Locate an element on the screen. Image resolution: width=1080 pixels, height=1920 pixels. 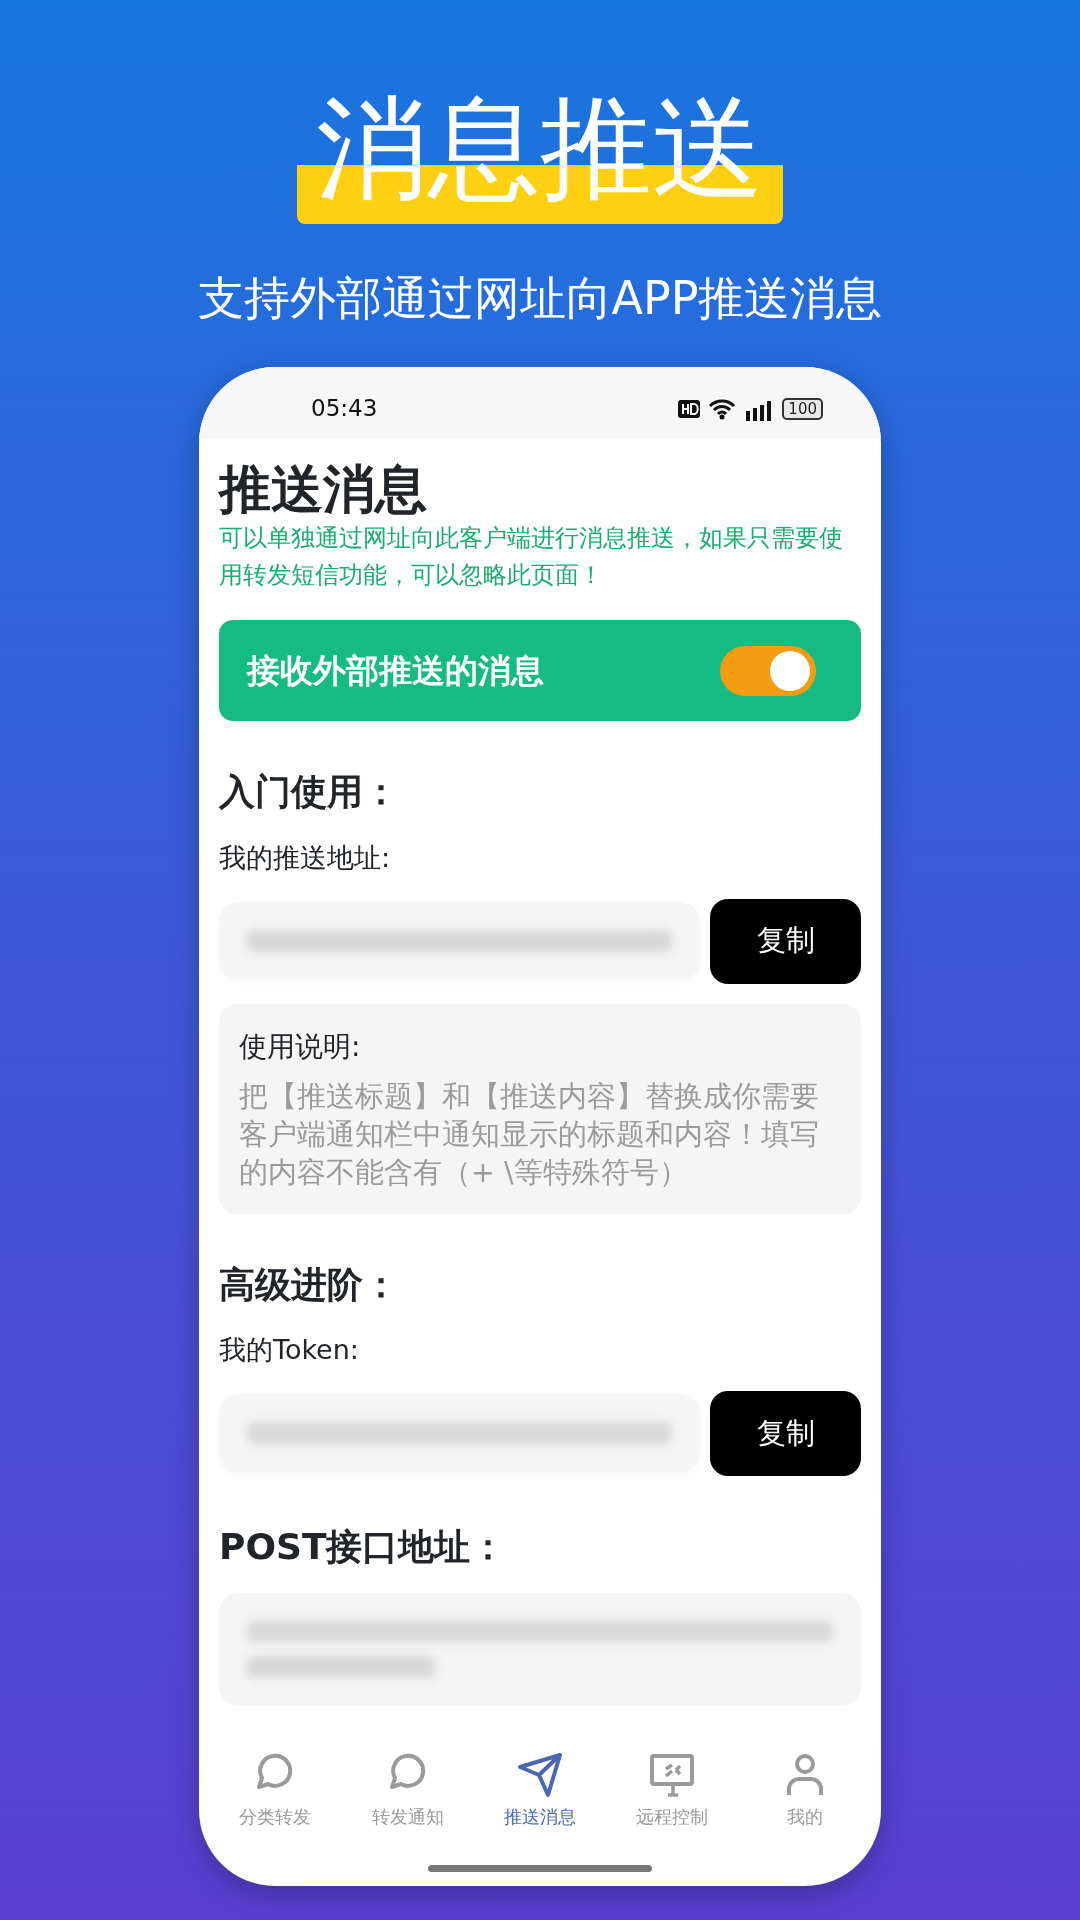
hd-icon is located at coordinates (689, 408).